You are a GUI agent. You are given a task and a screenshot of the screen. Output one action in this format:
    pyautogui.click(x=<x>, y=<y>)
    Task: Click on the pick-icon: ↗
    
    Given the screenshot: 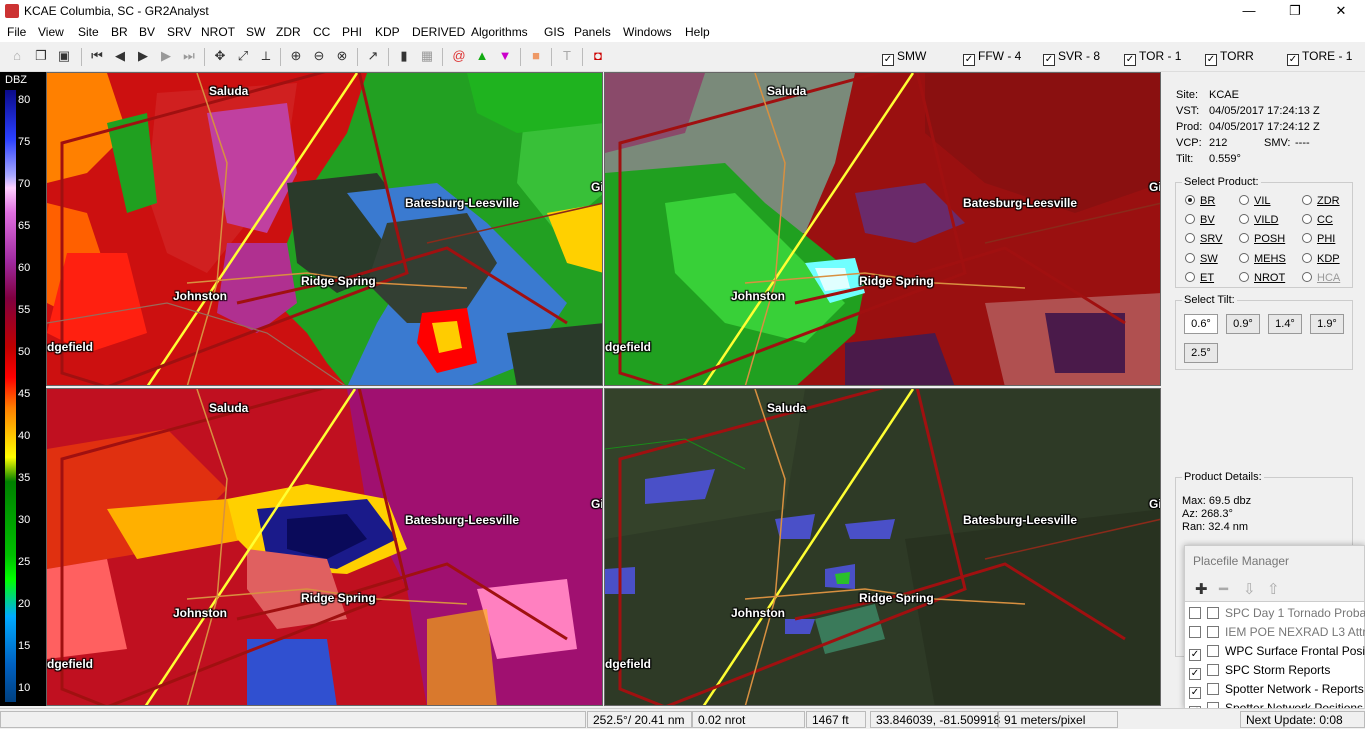 What is the action you would take?
    pyautogui.click(x=373, y=56)
    